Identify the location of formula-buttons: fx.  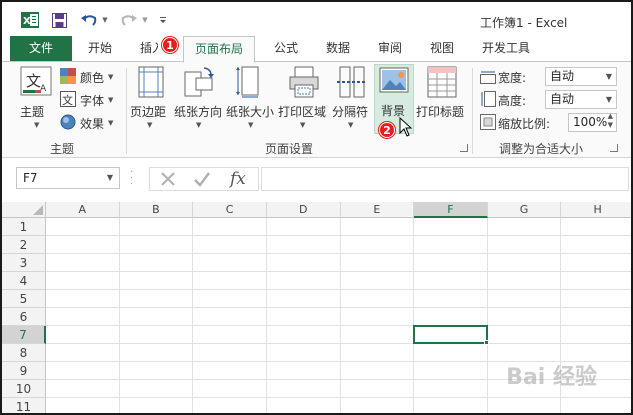
(204, 179).